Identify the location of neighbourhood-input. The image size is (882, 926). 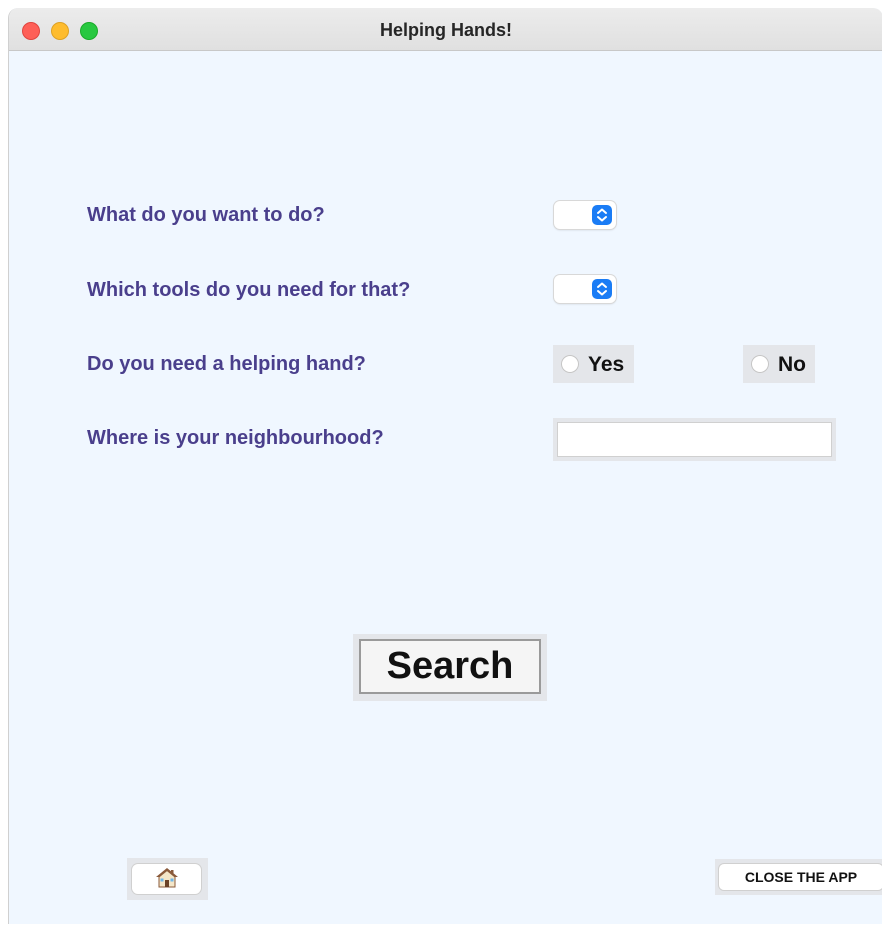
(694, 439).